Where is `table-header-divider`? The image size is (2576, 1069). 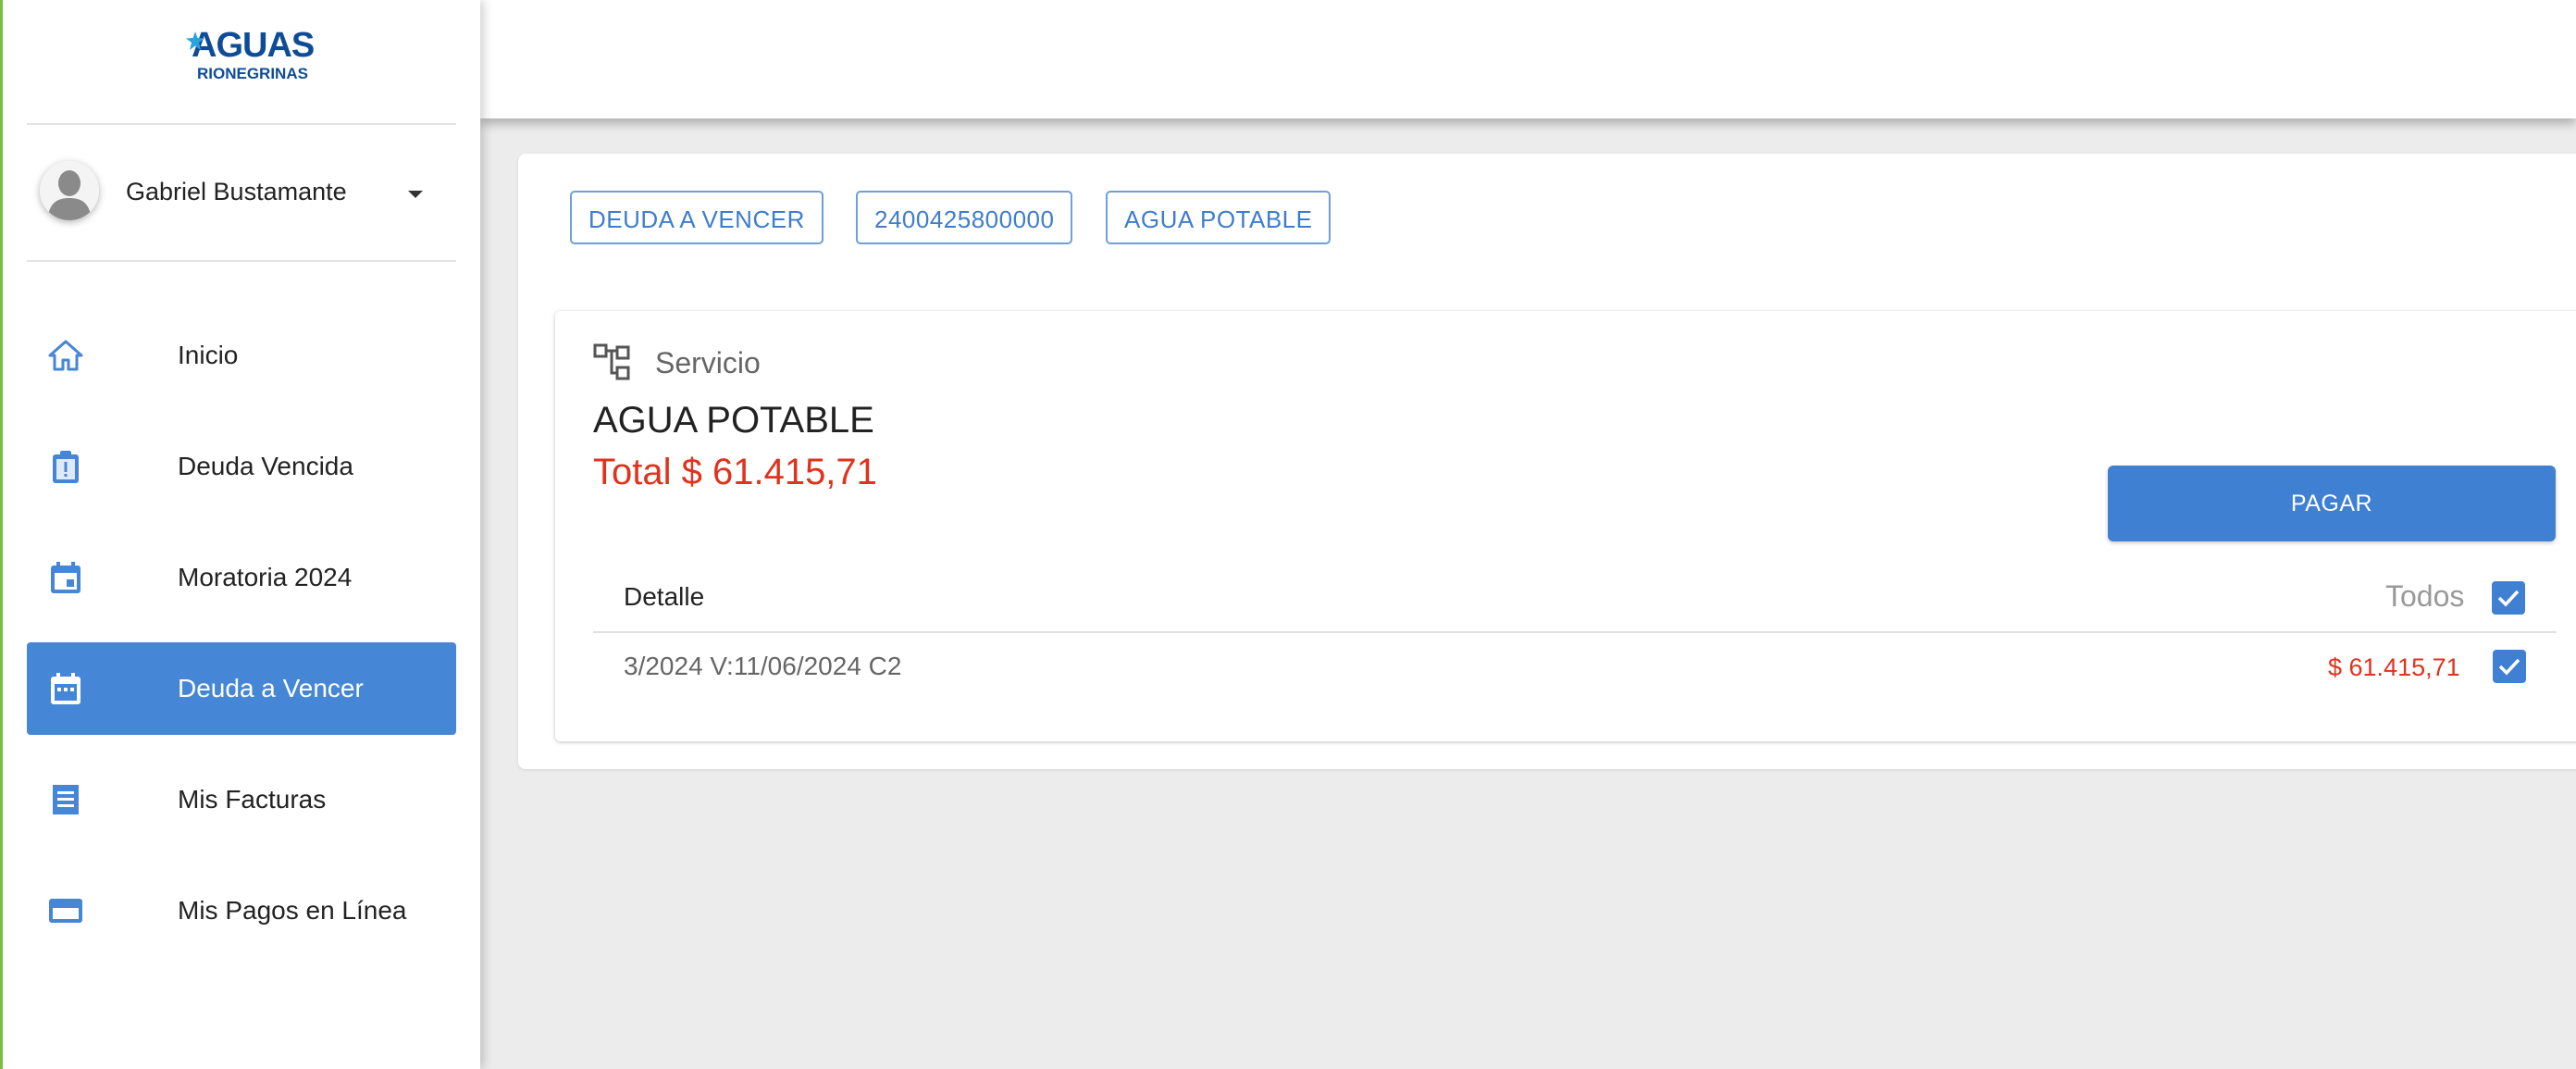
table-header-divider is located at coordinates (1575, 632).